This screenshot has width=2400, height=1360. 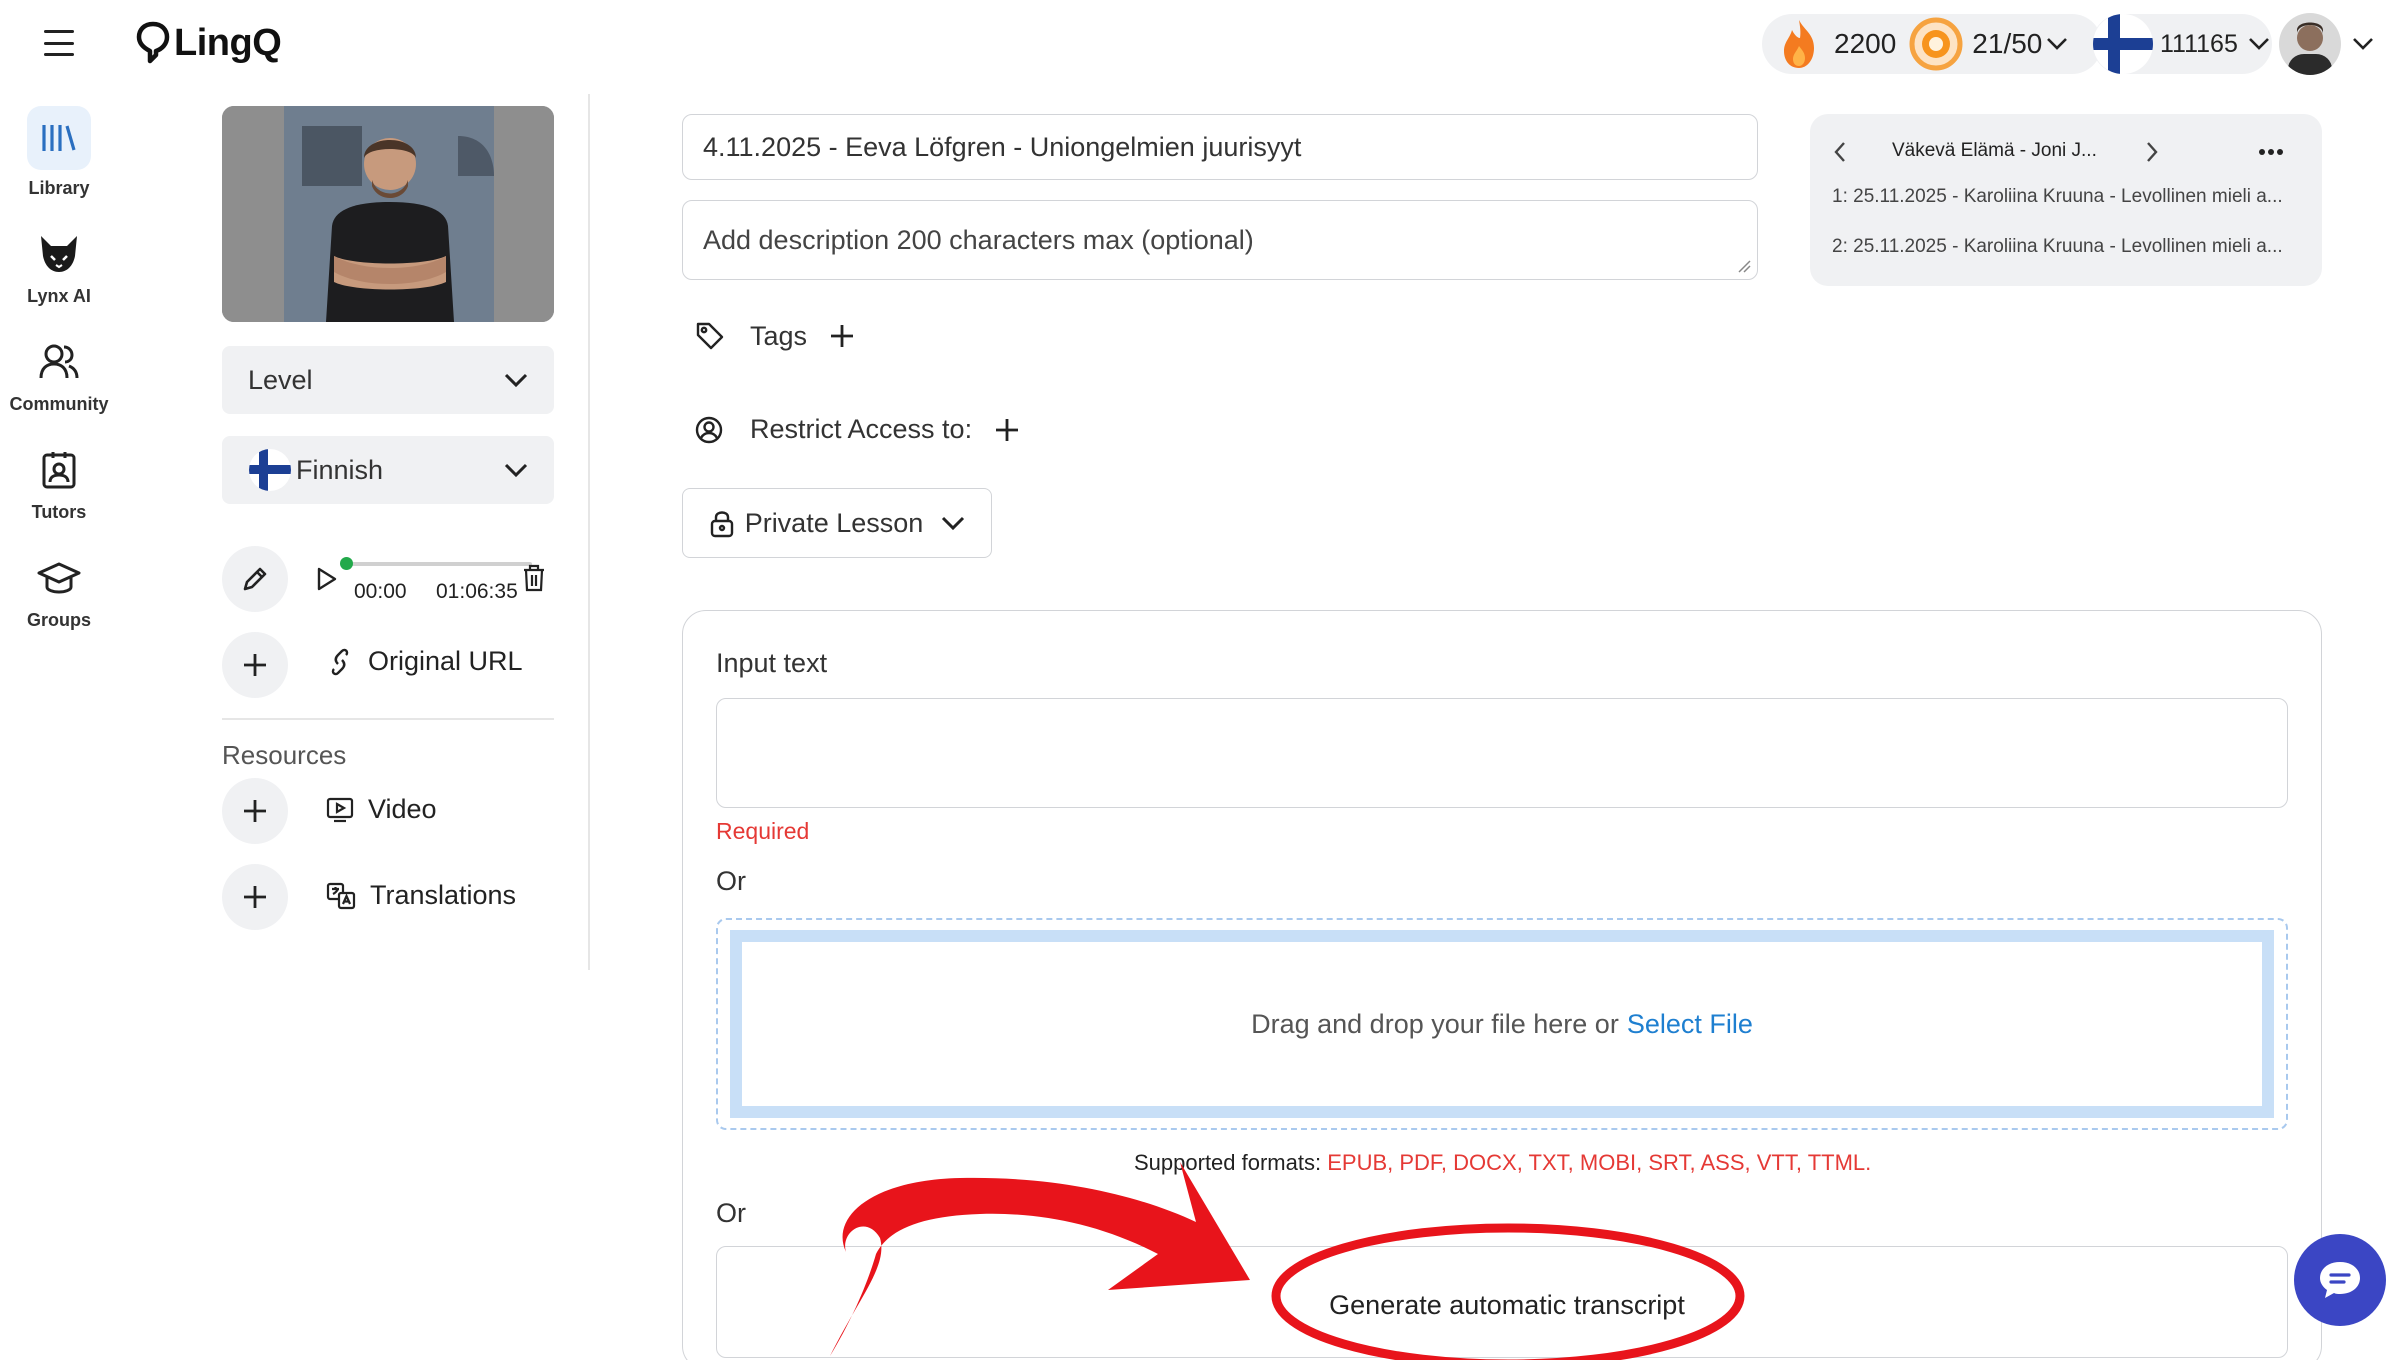 What do you see at coordinates (1508, 1291) in the screenshot?
I see `annotation-ellipse` at bounding box center [1508, 1291].